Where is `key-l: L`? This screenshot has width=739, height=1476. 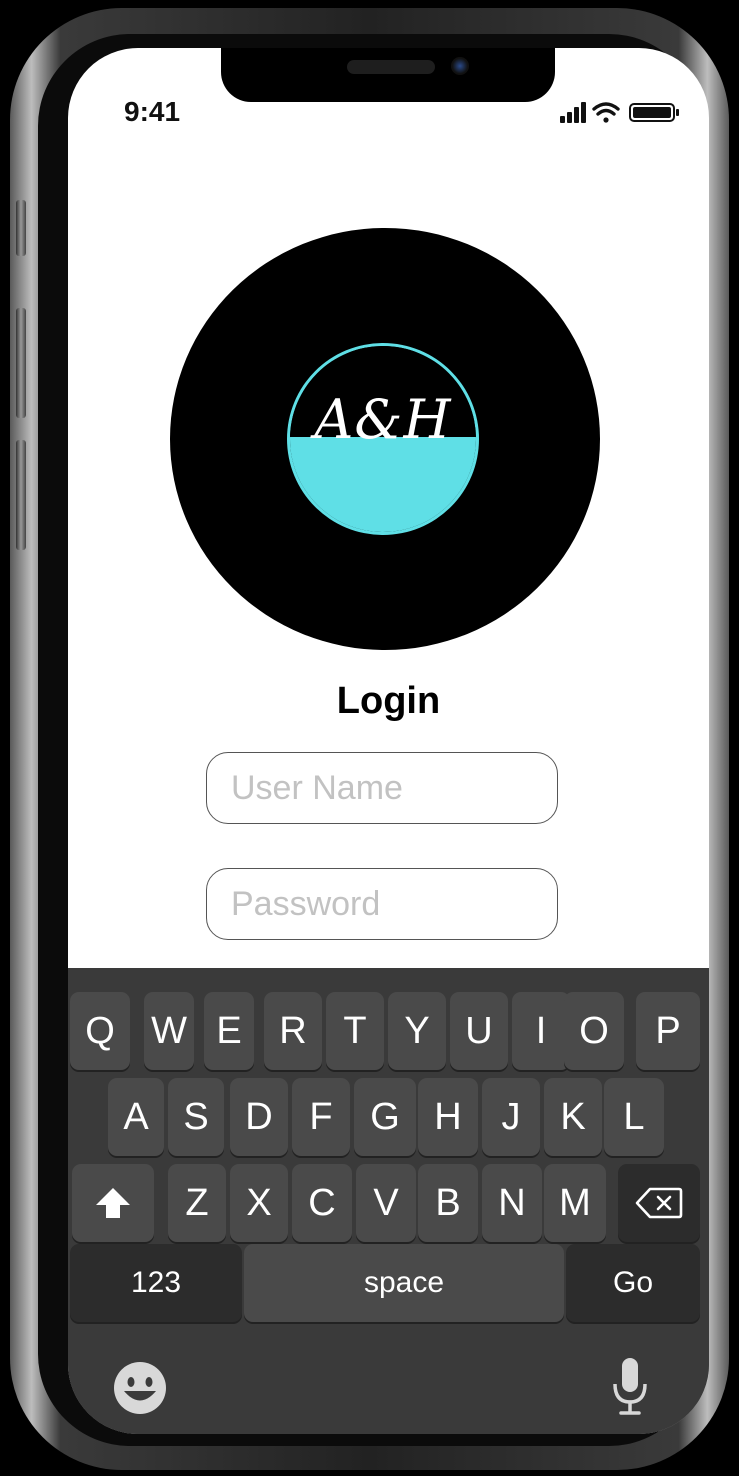 key-l: L is located at coordinates (634, 1117).